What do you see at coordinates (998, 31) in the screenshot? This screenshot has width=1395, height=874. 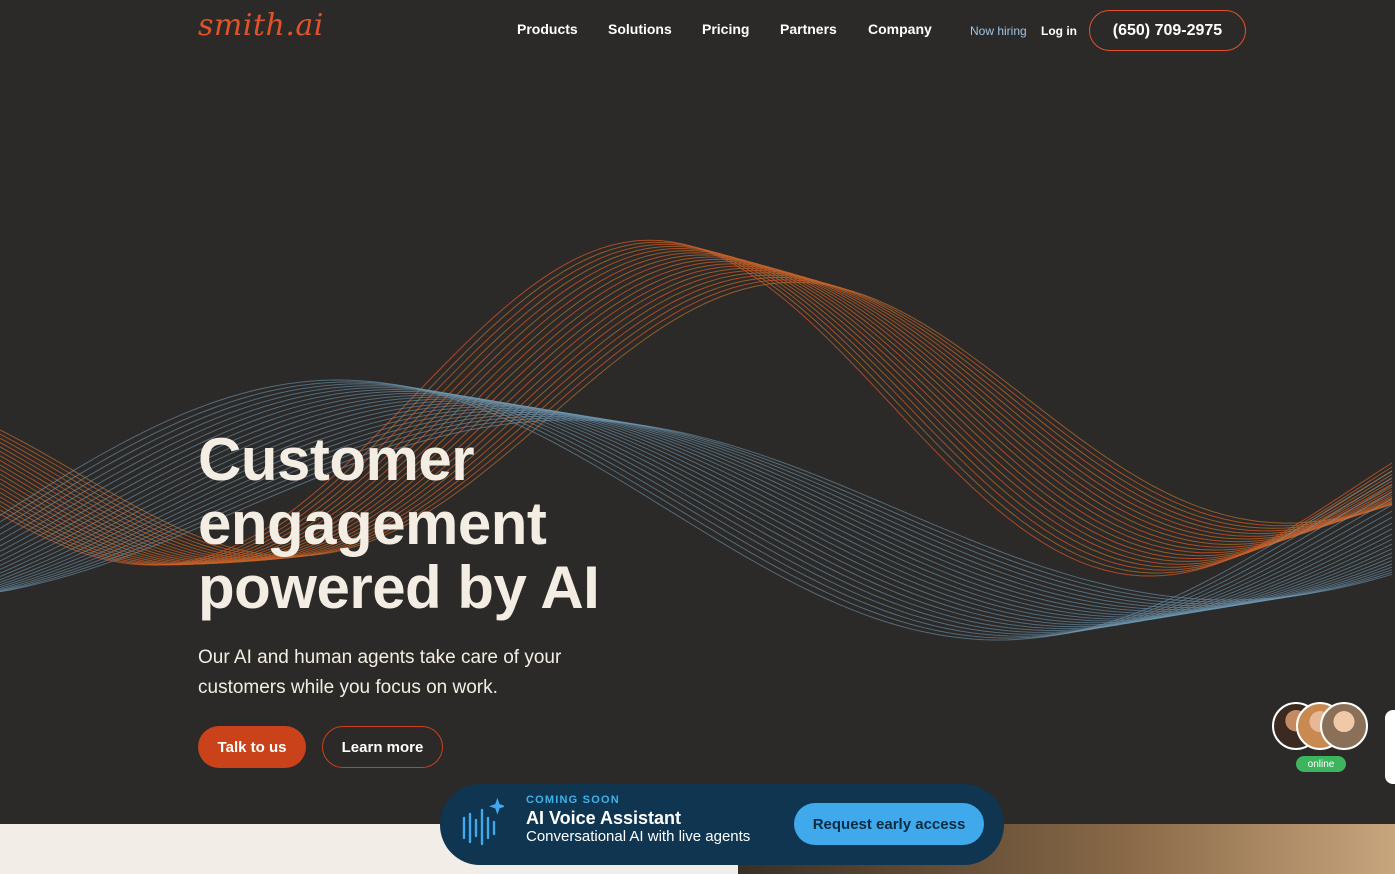 I see `now-hiring-link: Now hiring` at bounding box center [998, 31].